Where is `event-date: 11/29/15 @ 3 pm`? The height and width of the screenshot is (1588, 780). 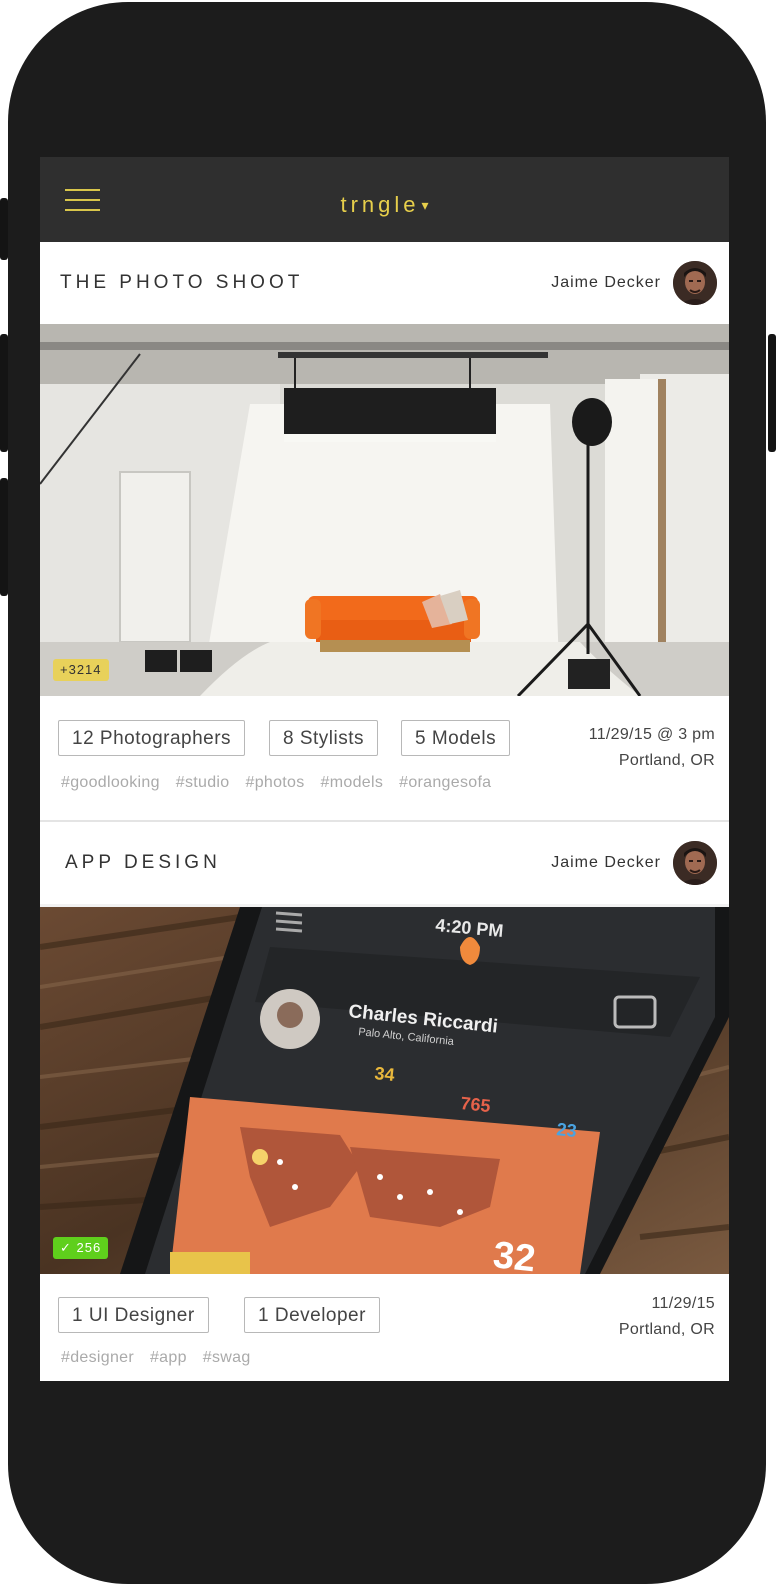 event-date: 11/29/15 @ 3 pm is located at coordinates (651, 734).